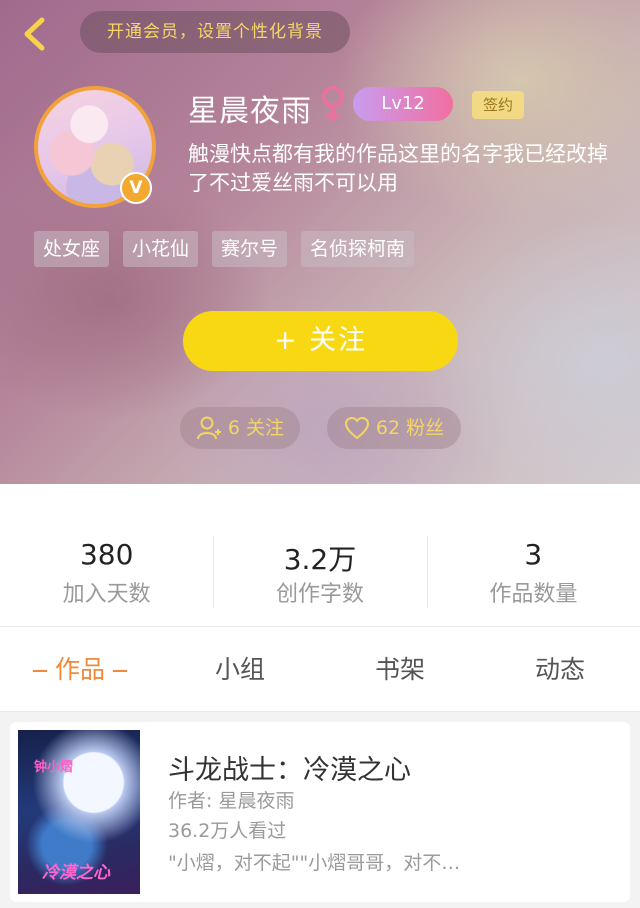  I want to click on work-title: 斗龙战士：冷漠之心, so click(289, 770).